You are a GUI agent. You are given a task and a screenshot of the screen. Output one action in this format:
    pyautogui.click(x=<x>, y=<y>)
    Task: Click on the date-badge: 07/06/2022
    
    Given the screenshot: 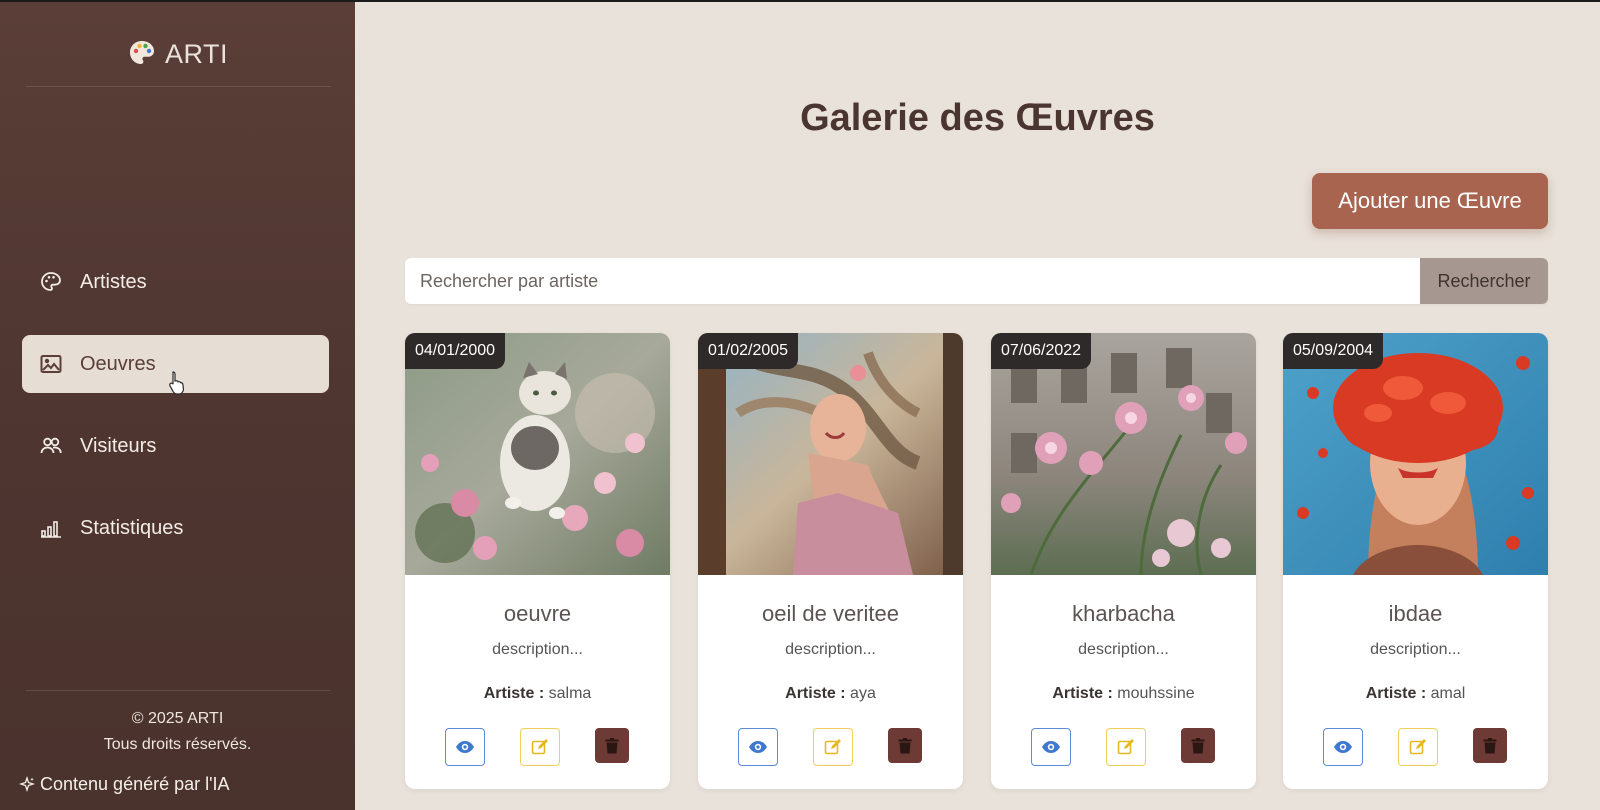 What is the action you would take?
    pyautogui.click(x=1041, y=351)
    